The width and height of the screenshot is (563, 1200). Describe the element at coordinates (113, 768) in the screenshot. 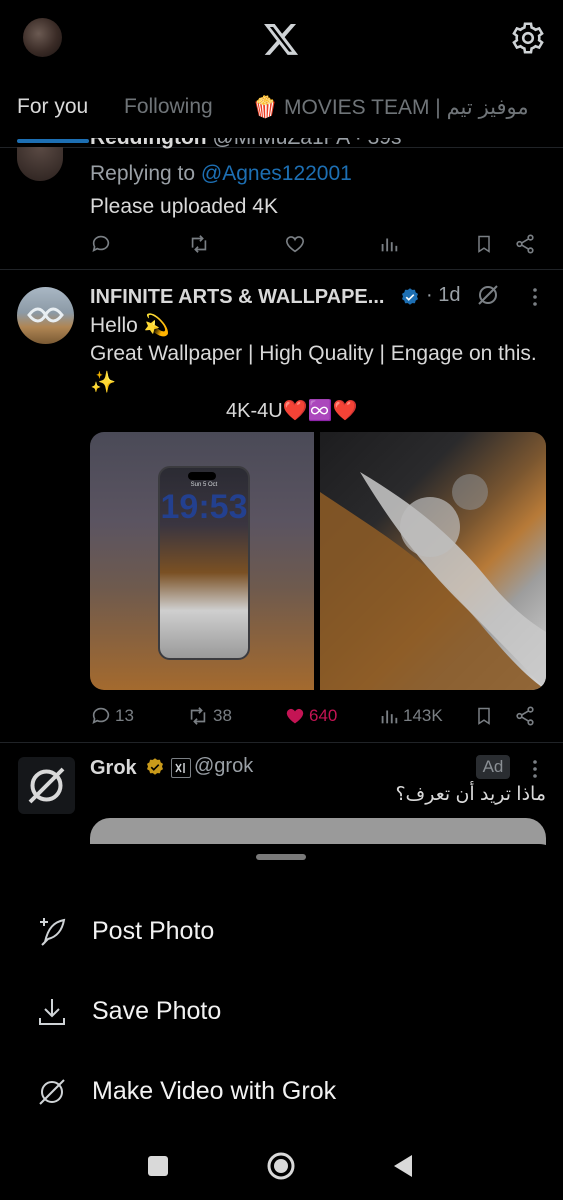

I see `tweet-author-name: Grok` at that location.